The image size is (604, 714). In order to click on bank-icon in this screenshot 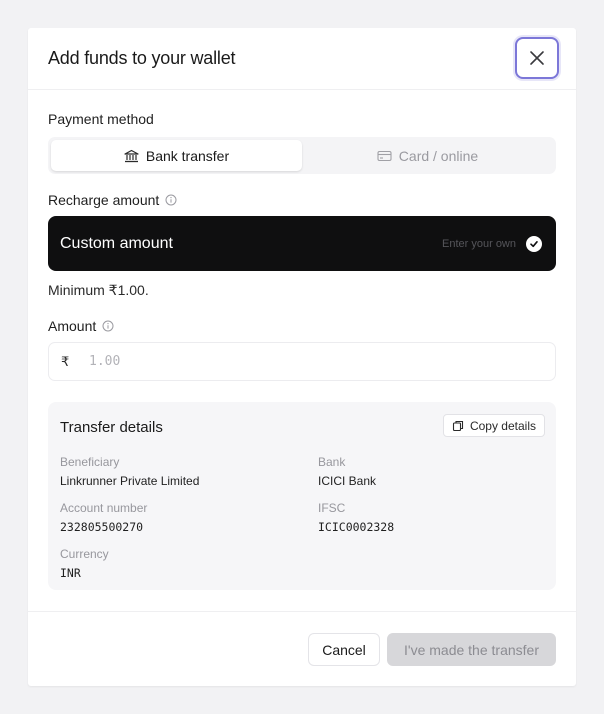, I will do `click(131, 156)`.